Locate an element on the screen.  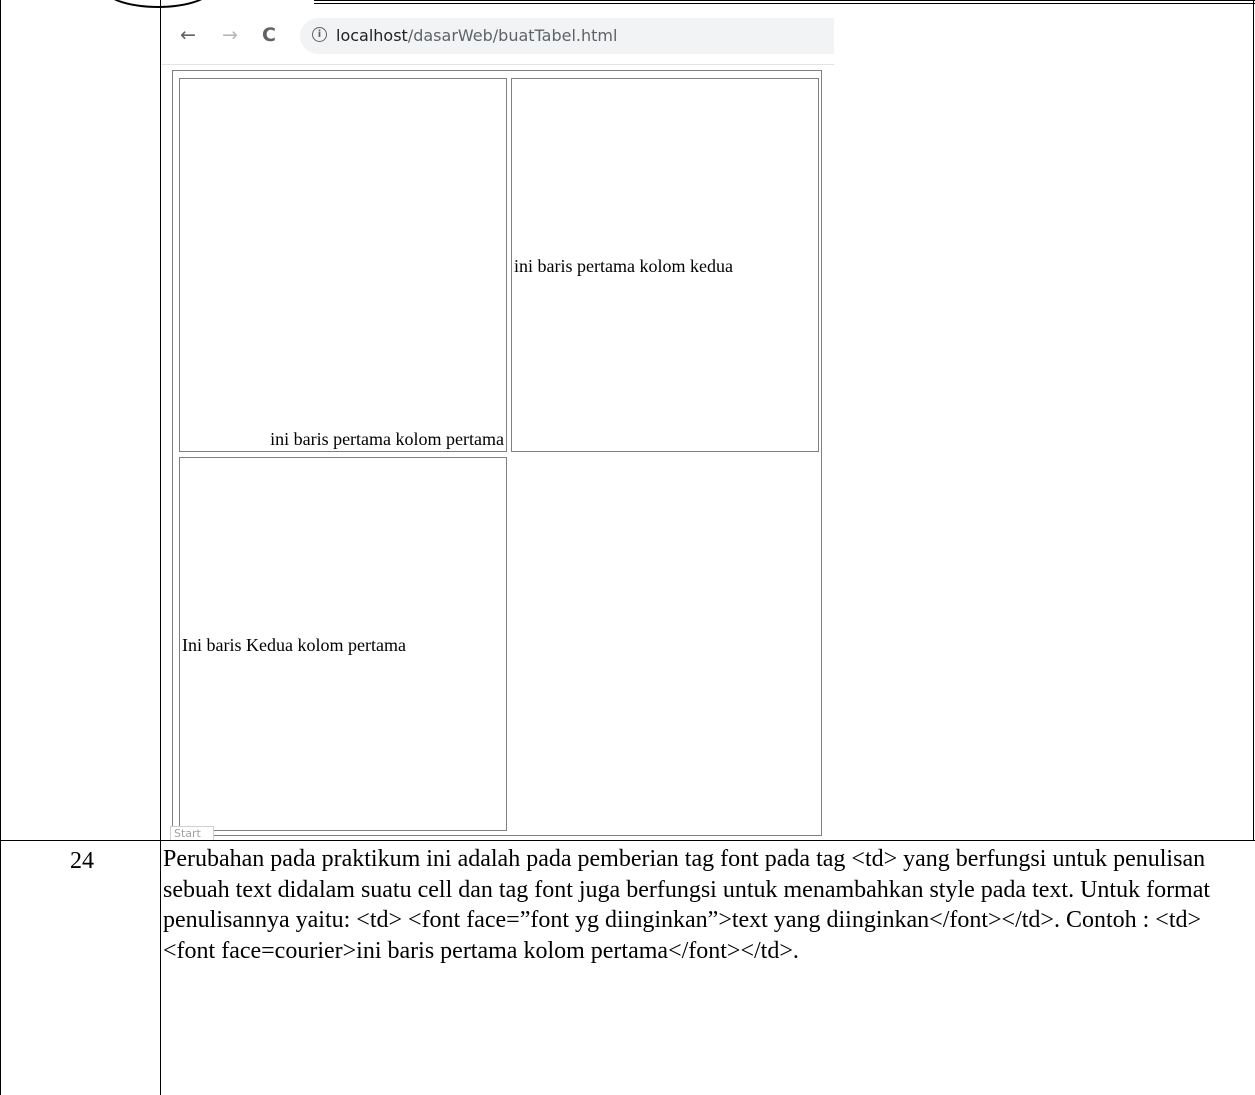
header-logo-arc is located at coordinates (158, 4).